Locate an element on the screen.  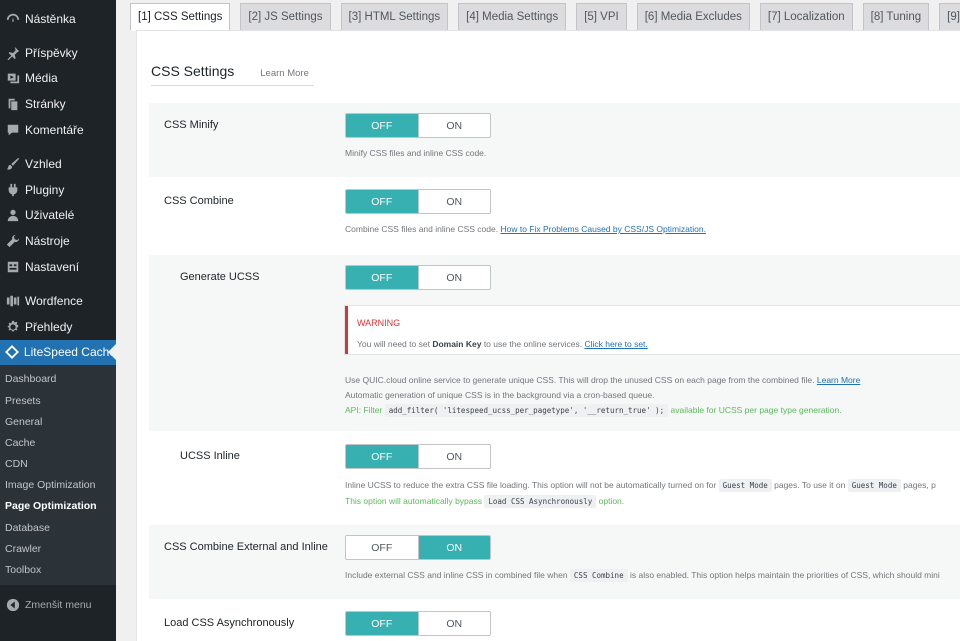
pages-icon is located at coordinates (13, 104).